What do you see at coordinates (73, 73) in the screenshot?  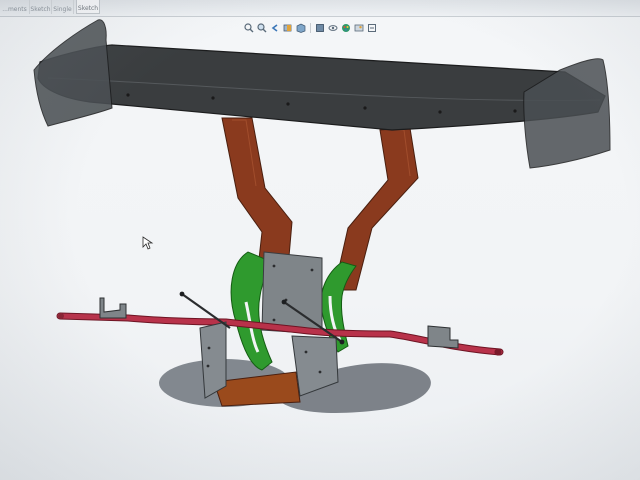 I see `left-endplate` at bounding box center [73, 73].